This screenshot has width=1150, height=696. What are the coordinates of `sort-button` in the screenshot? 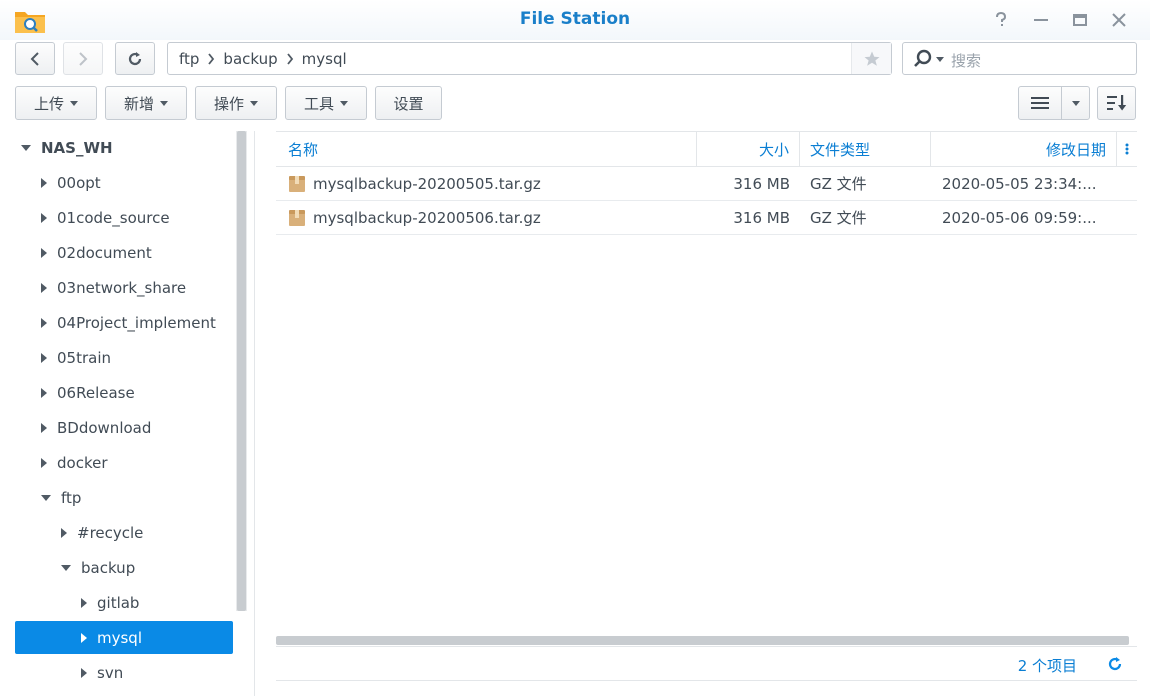 It's located at (1116, 103).